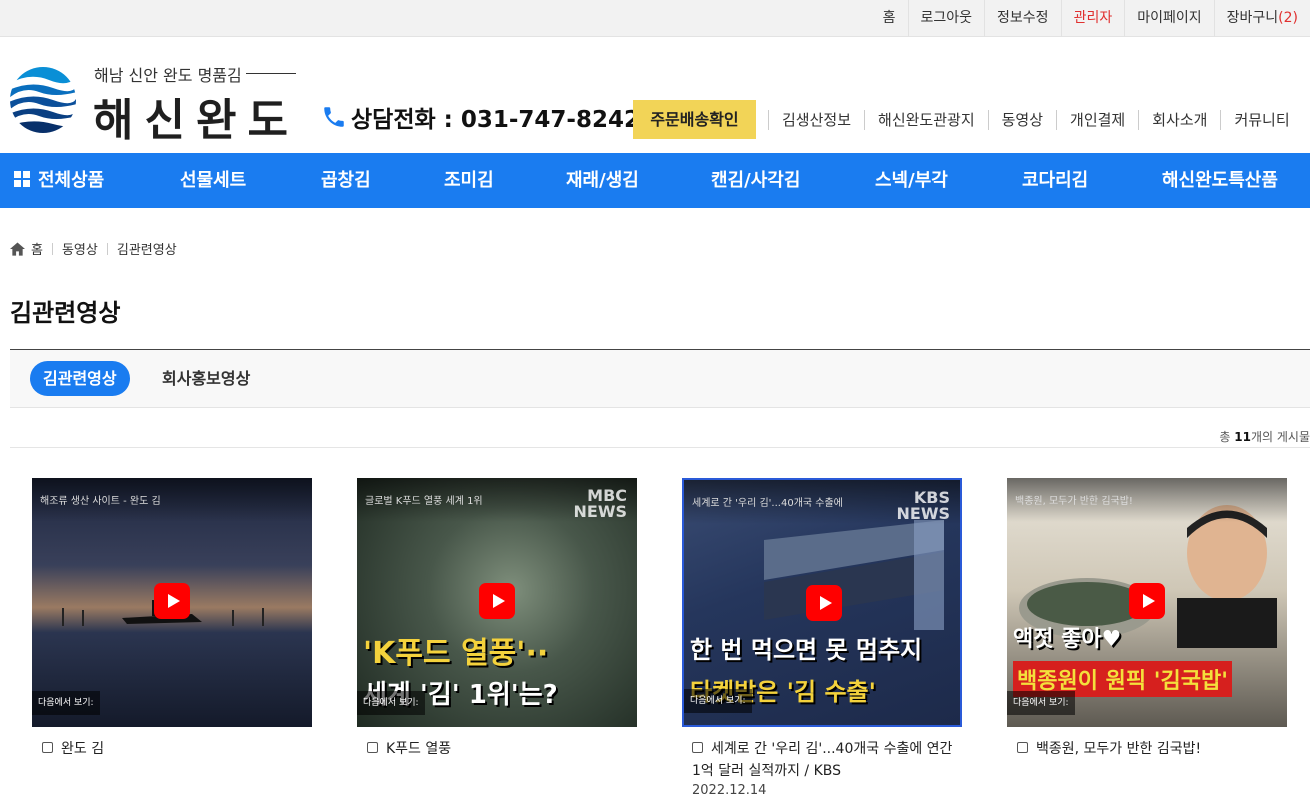 The image size is (1310, 810). Describe the element at coordinates (497, 749) in the screenshot. I see `video-caption: K푸드 열풍` at that location.